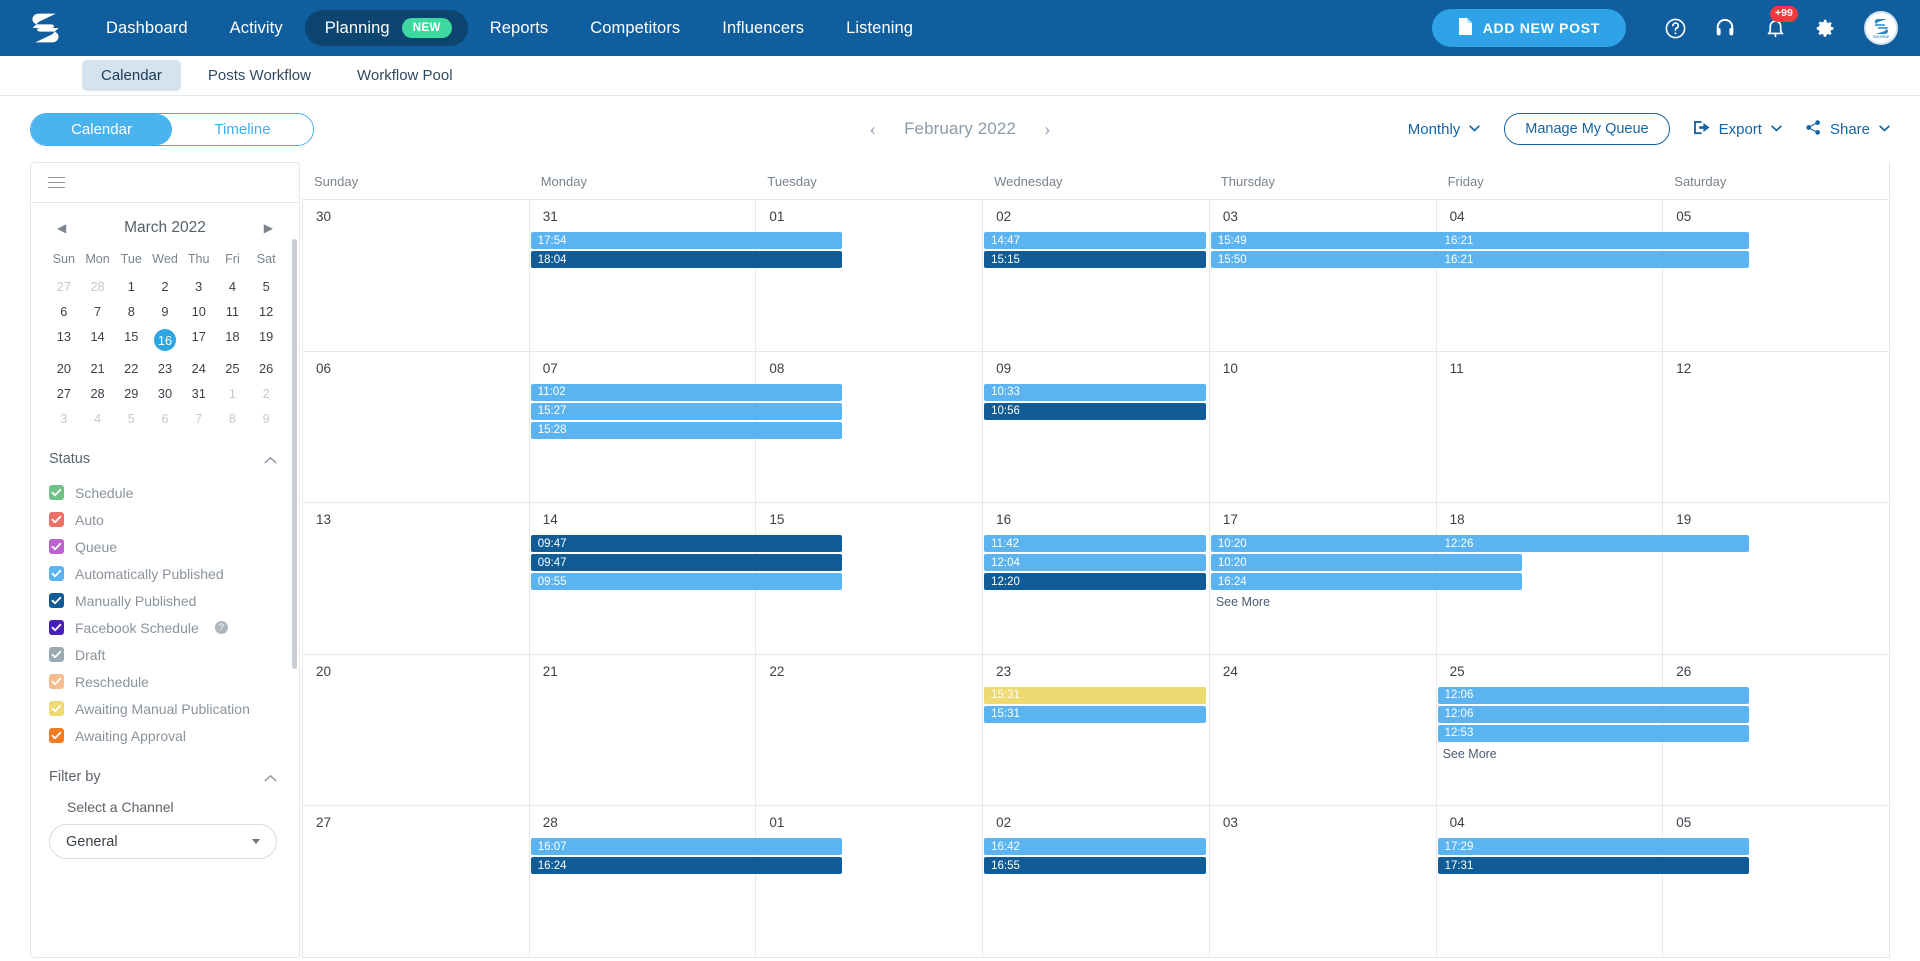  I want to click on calendar-day-cell: 19, so click(1775, 578).